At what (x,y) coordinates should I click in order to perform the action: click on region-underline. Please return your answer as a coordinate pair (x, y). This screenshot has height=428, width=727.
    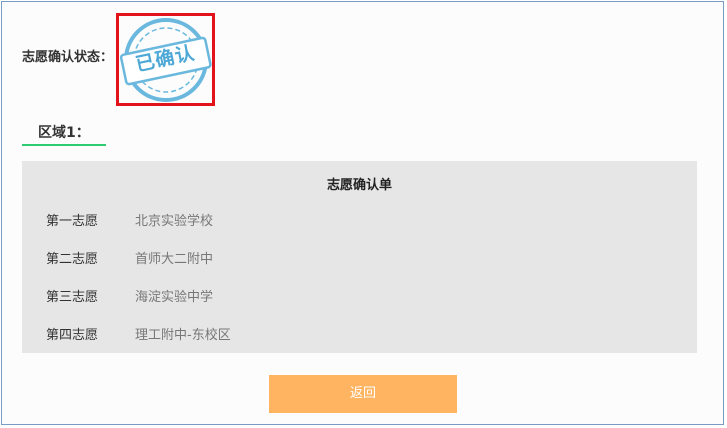
    Looking at the image, I should click on (64, 145).